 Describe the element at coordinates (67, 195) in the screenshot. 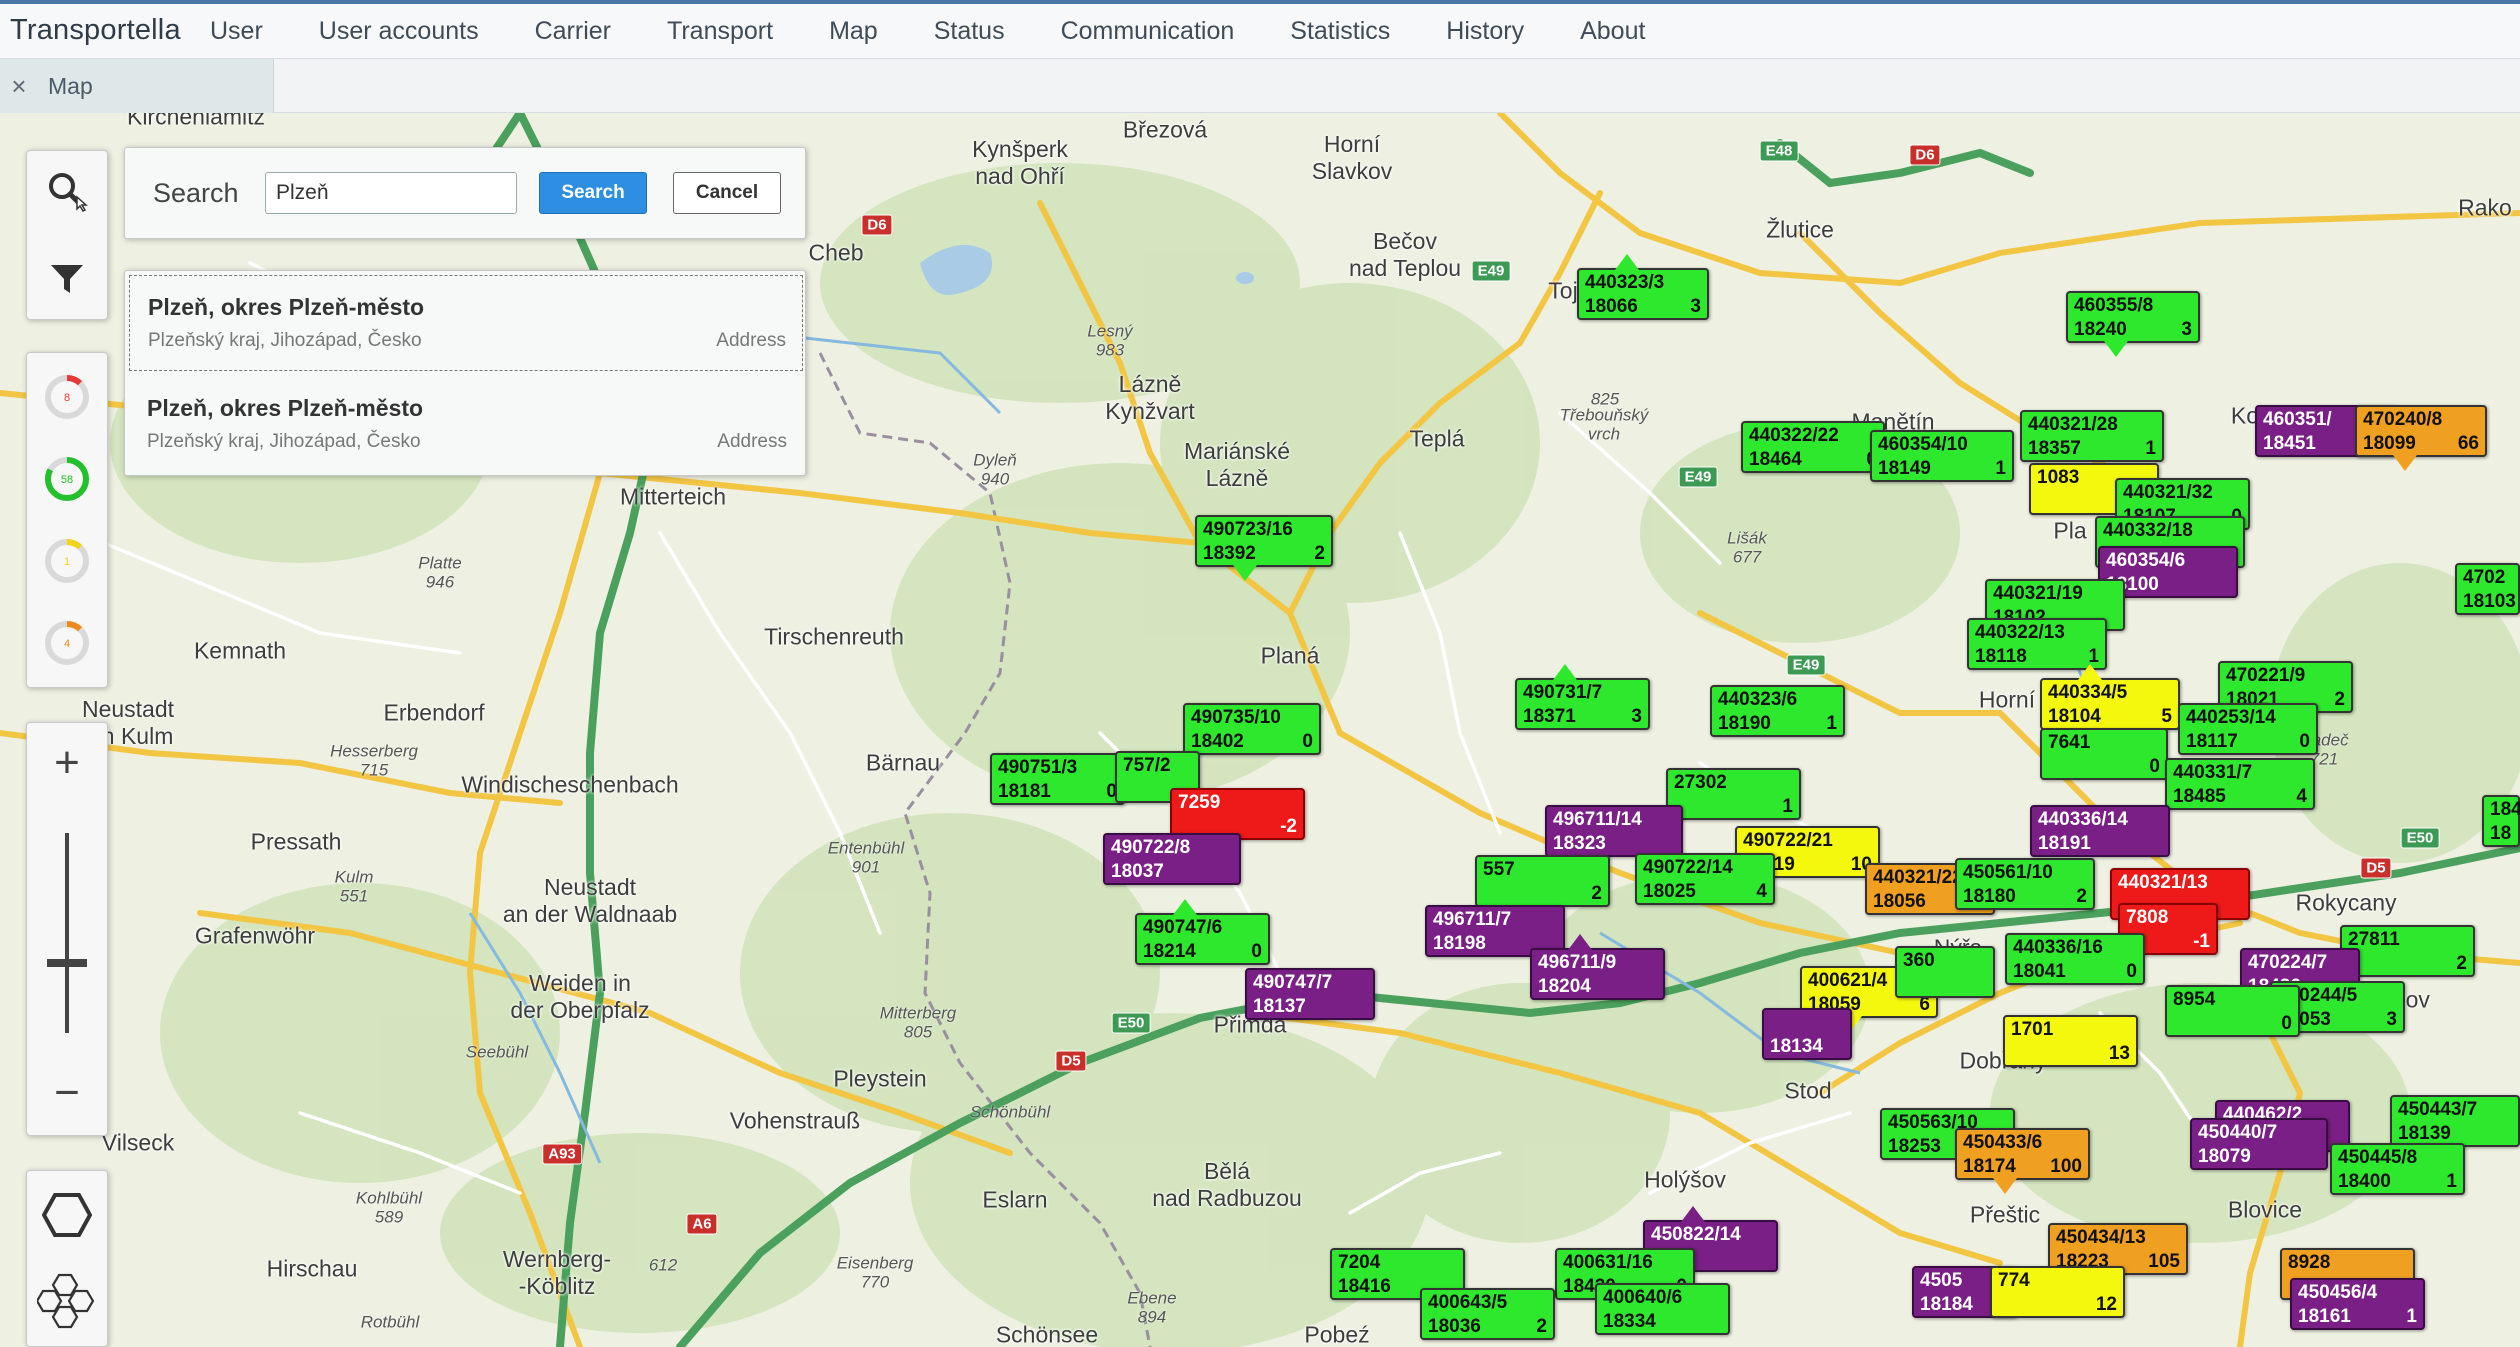

I see `search-icon` at that location.